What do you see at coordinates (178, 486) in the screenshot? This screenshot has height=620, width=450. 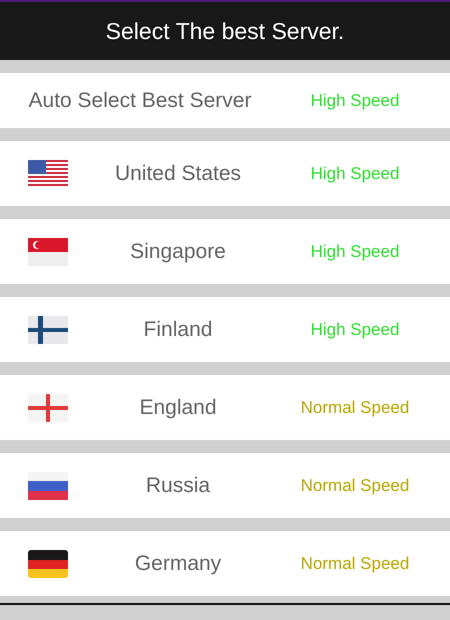 I see `server-name: Russia` at bounding box center [178, 486].